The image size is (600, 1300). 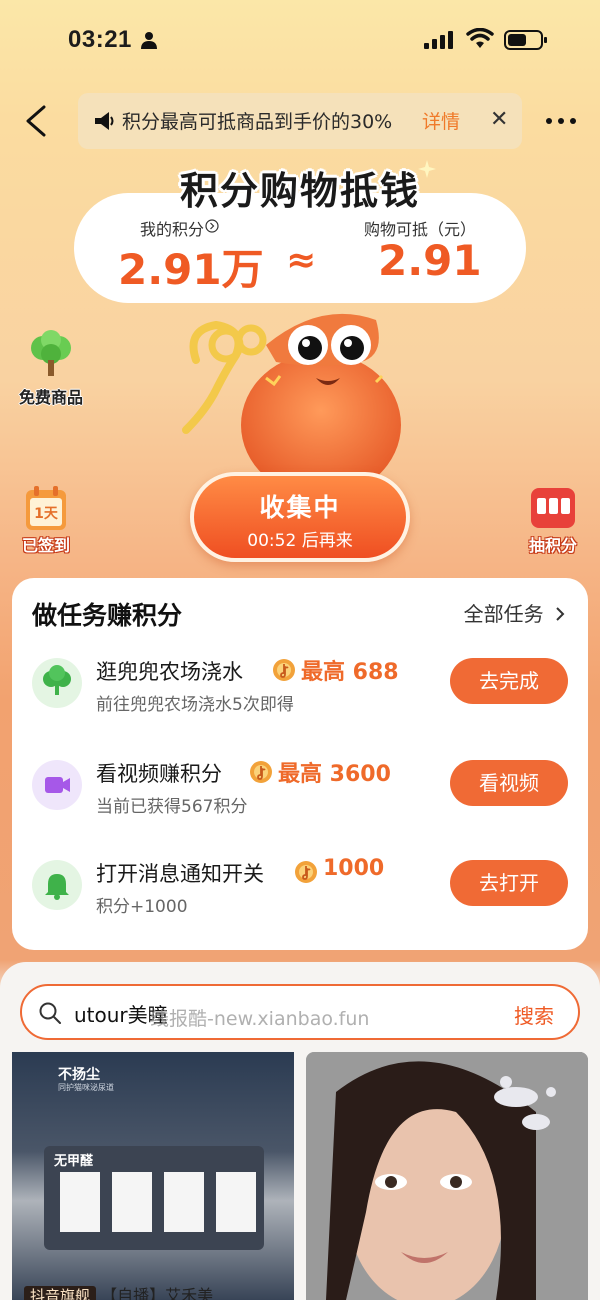 I want to click on task-action-button: 去打开, so click(x=509, y=883).